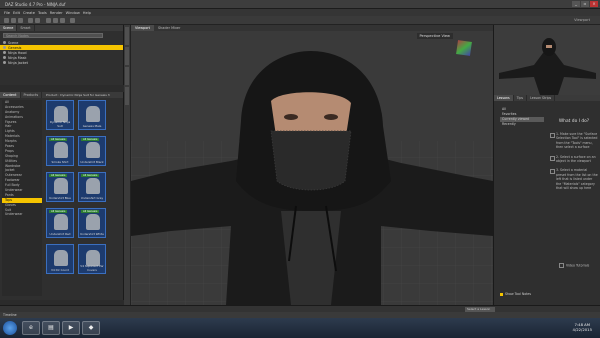 This screenshot has height=338, width=600. I want to click on asset-label: Undershirt Blue, so click(60, 198).